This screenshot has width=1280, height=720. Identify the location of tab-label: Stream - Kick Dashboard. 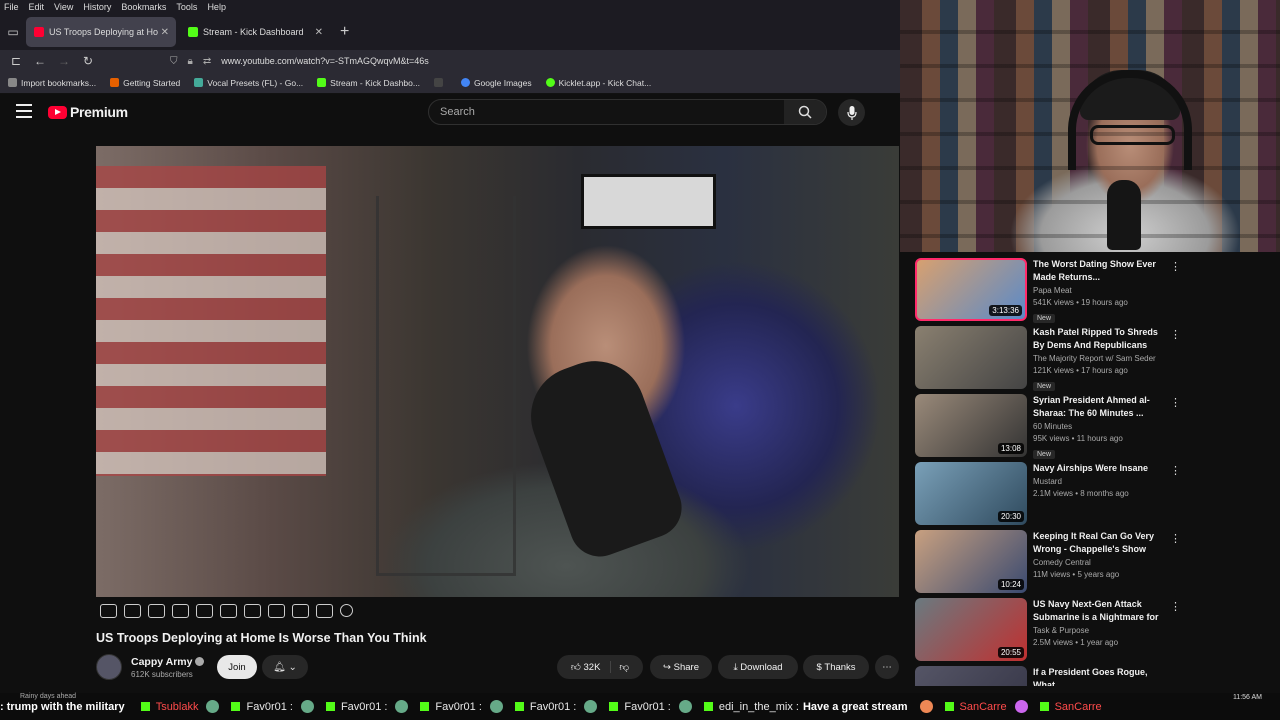
(253, 32).